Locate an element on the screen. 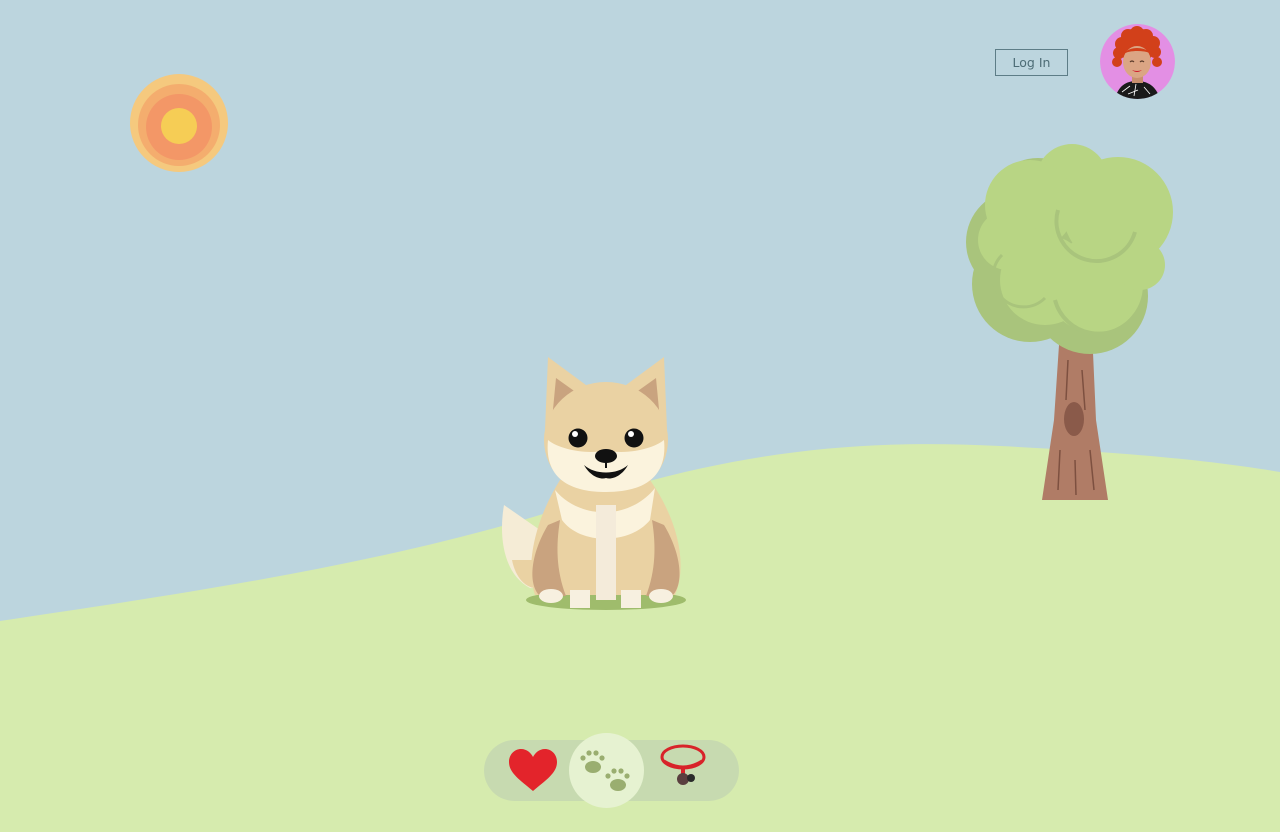 The width and height of the screenshot is (1280, 832). sun-icon is located at coordinates (179, 123).